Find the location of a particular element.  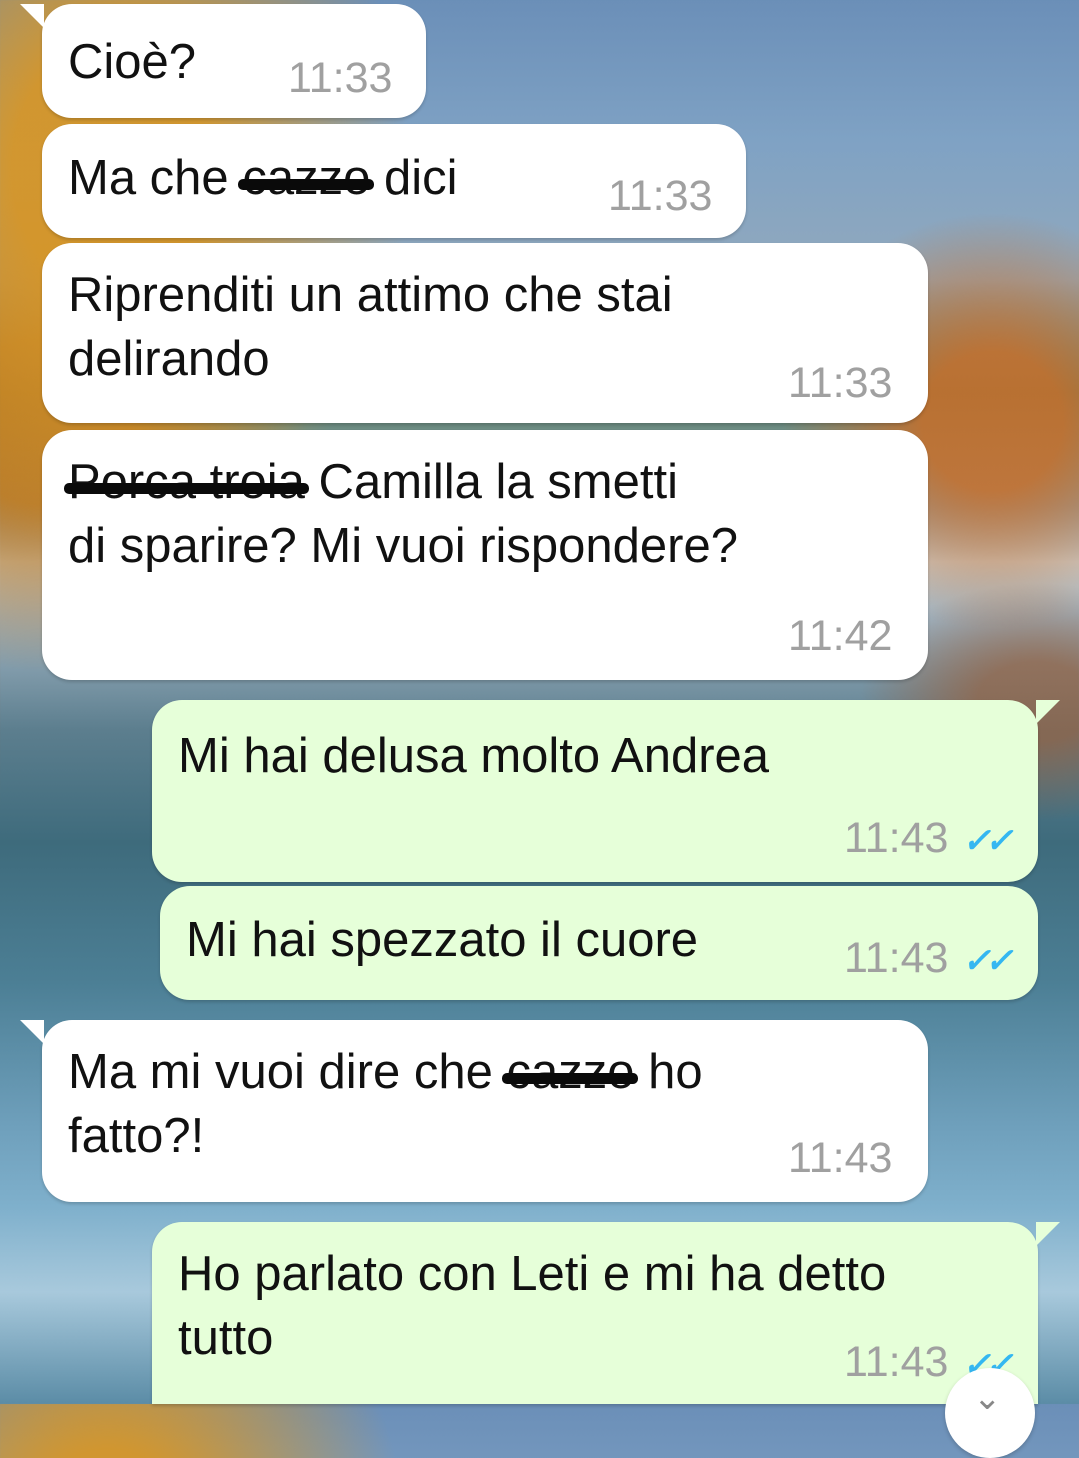

message-text: Mi hai spezzato il cuore is located at coordinates (442, 940).